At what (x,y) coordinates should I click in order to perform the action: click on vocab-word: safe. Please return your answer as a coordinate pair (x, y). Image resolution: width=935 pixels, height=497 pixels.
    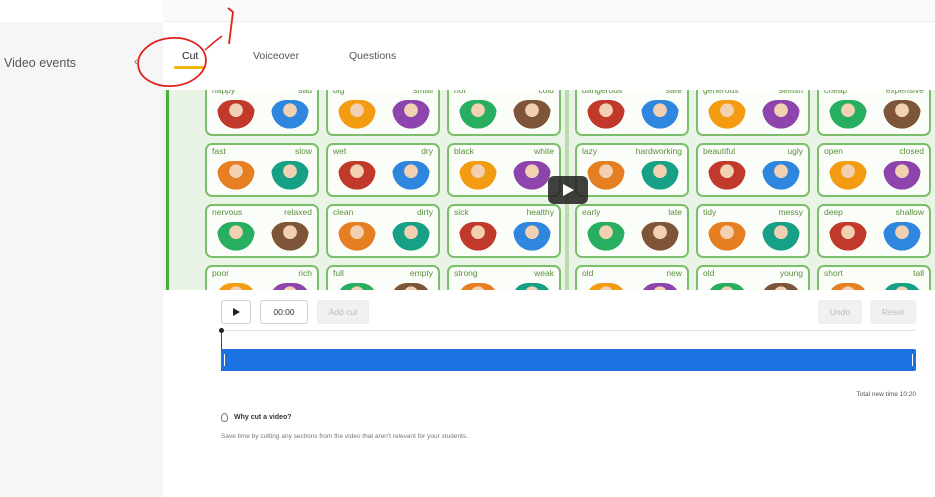
    Looking at the image, I should click on (673, 92).